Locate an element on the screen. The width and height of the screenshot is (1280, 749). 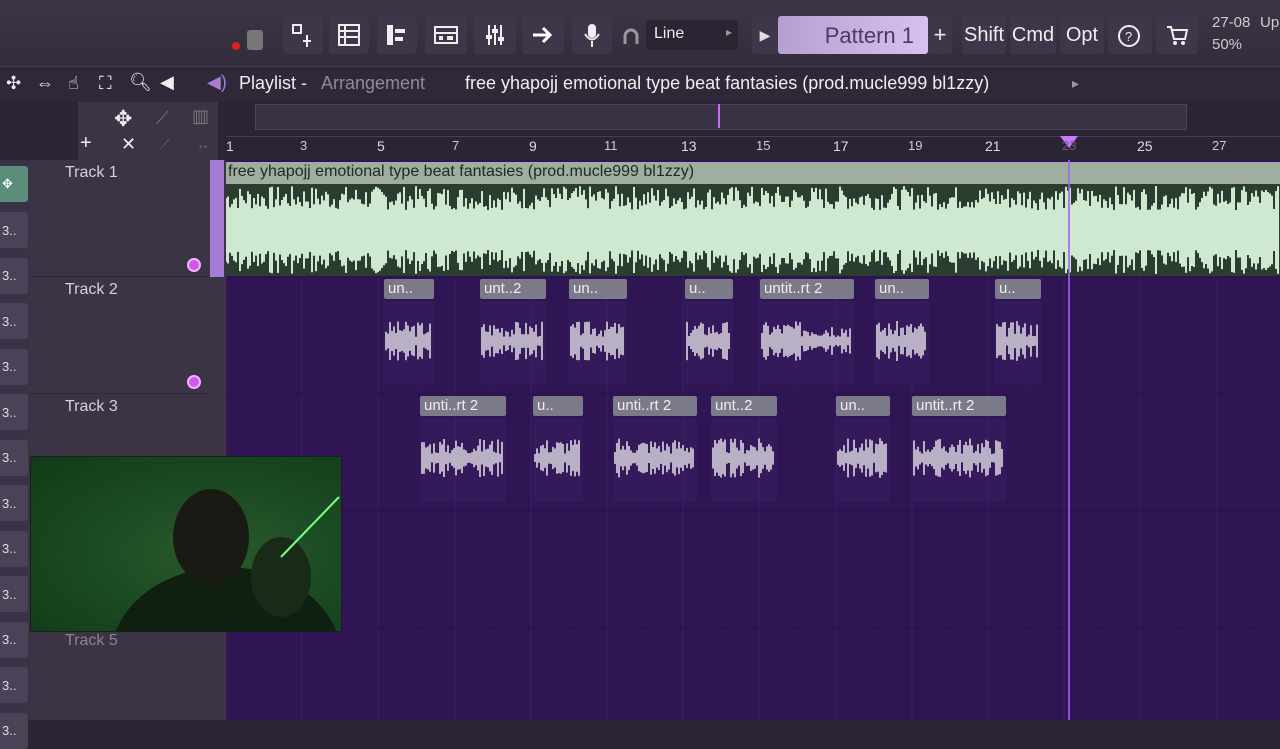
track-header-2: Track 2 is located at coordinates (119, 335).